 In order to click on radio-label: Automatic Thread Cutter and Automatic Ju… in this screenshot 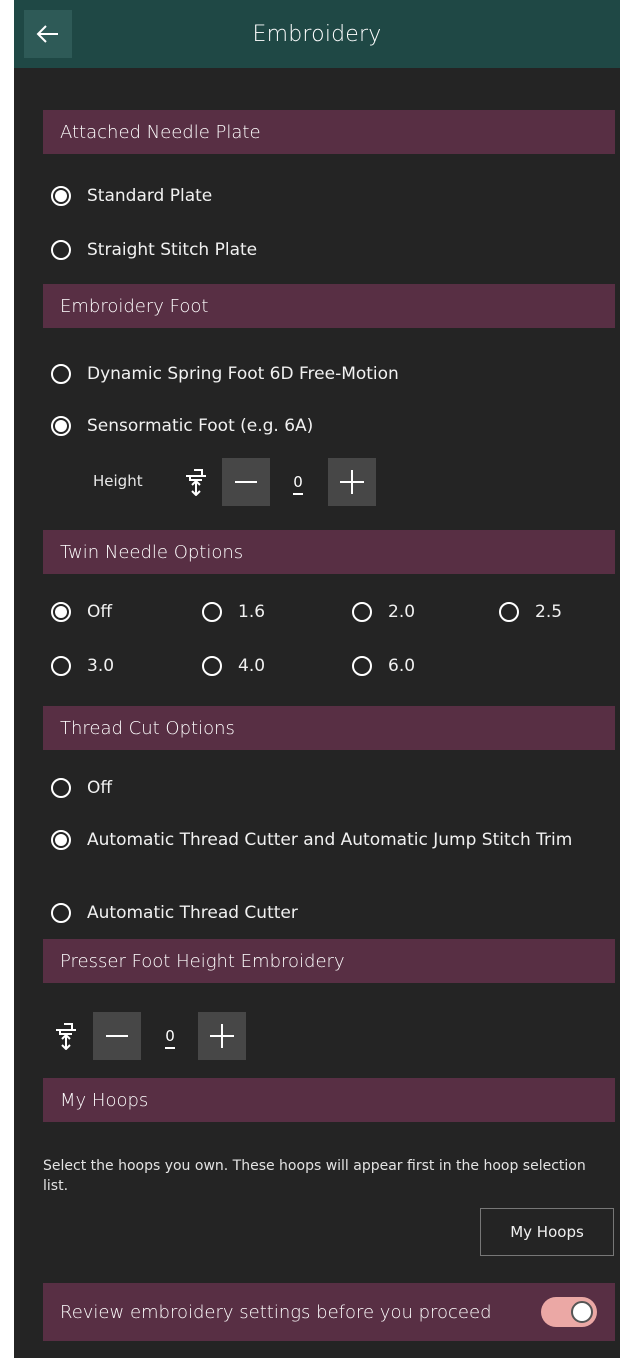, I will do `click(330, 840)`.